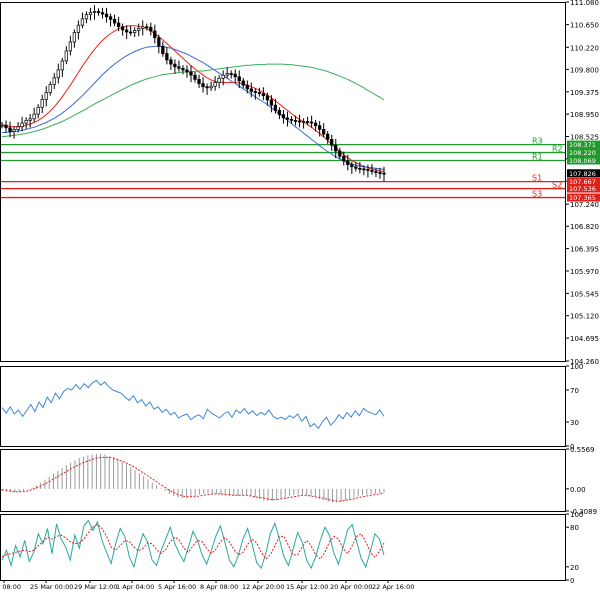 This screenshot has width=600, height=593. Describe the element at coordinates (557, 149) in the screenshot. I see `level-name-r2: R2` at that location.